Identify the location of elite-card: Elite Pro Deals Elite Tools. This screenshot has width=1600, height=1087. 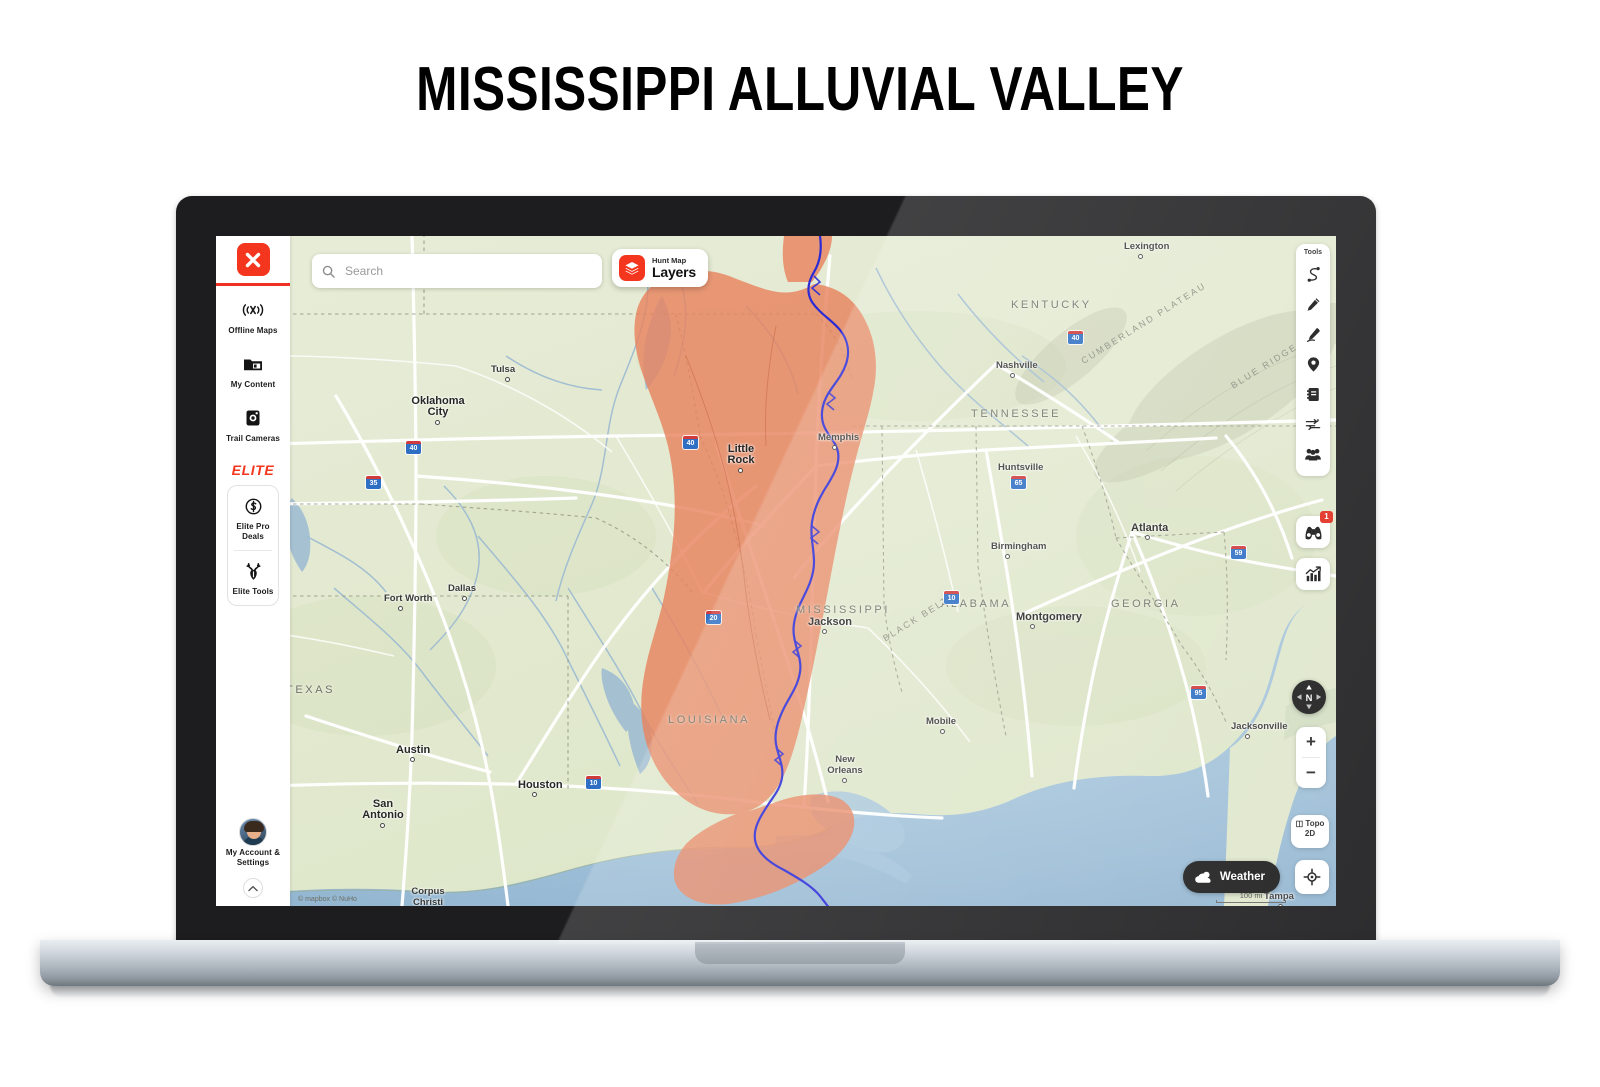
(253, 545).